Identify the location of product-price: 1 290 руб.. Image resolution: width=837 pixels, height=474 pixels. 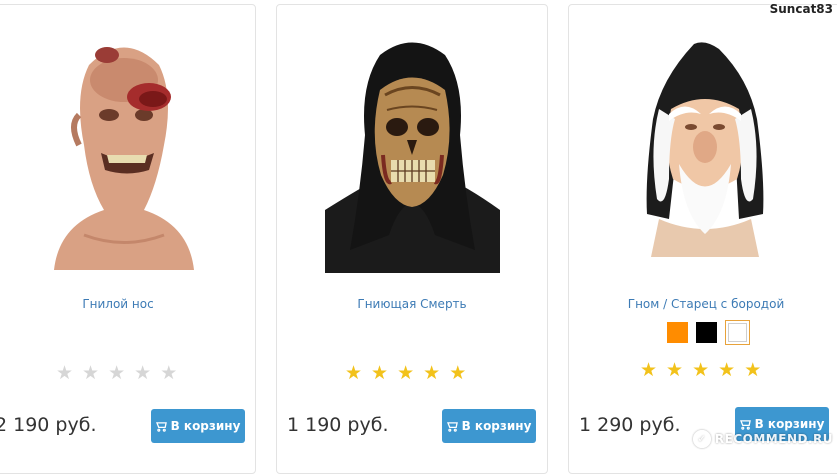
(630, 425).